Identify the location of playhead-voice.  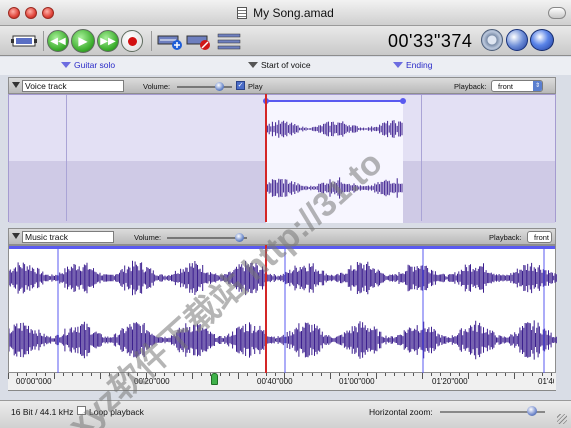
(266, 158).